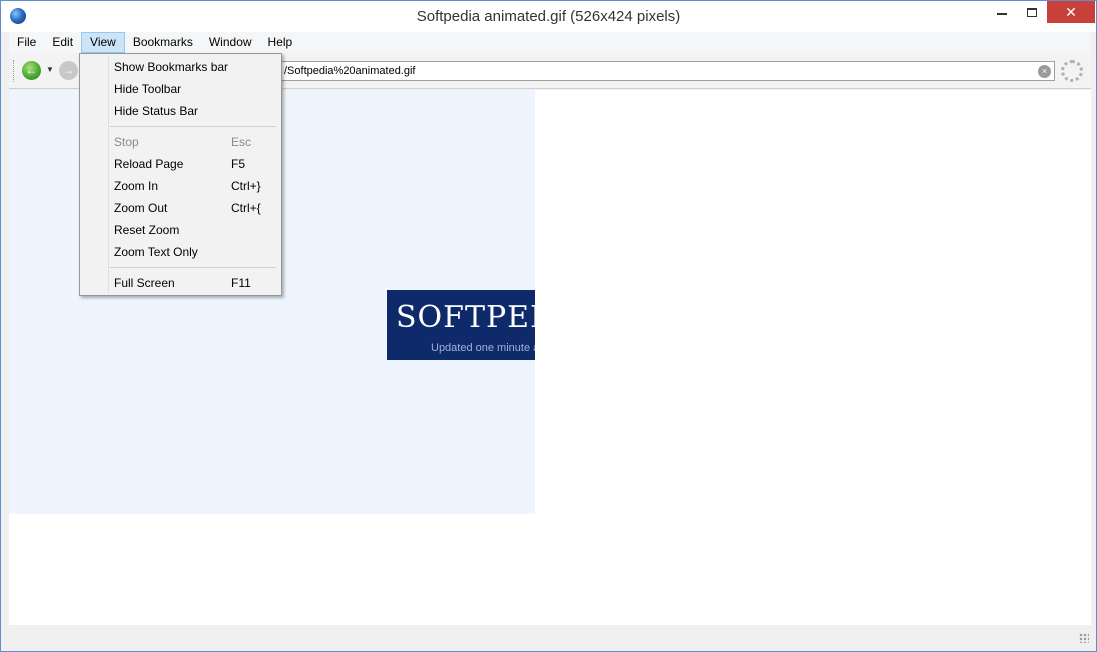 The image size is (1097, 652). I want to click on clear-address-icon: ×, so click(1044, 71).